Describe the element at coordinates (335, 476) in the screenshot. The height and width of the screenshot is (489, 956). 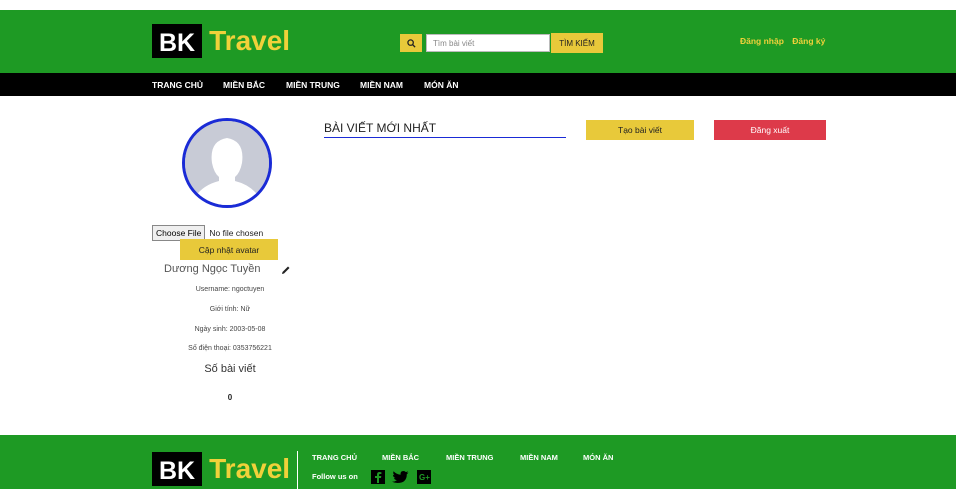
I see `follow-us-label: Follow us on` at that location.